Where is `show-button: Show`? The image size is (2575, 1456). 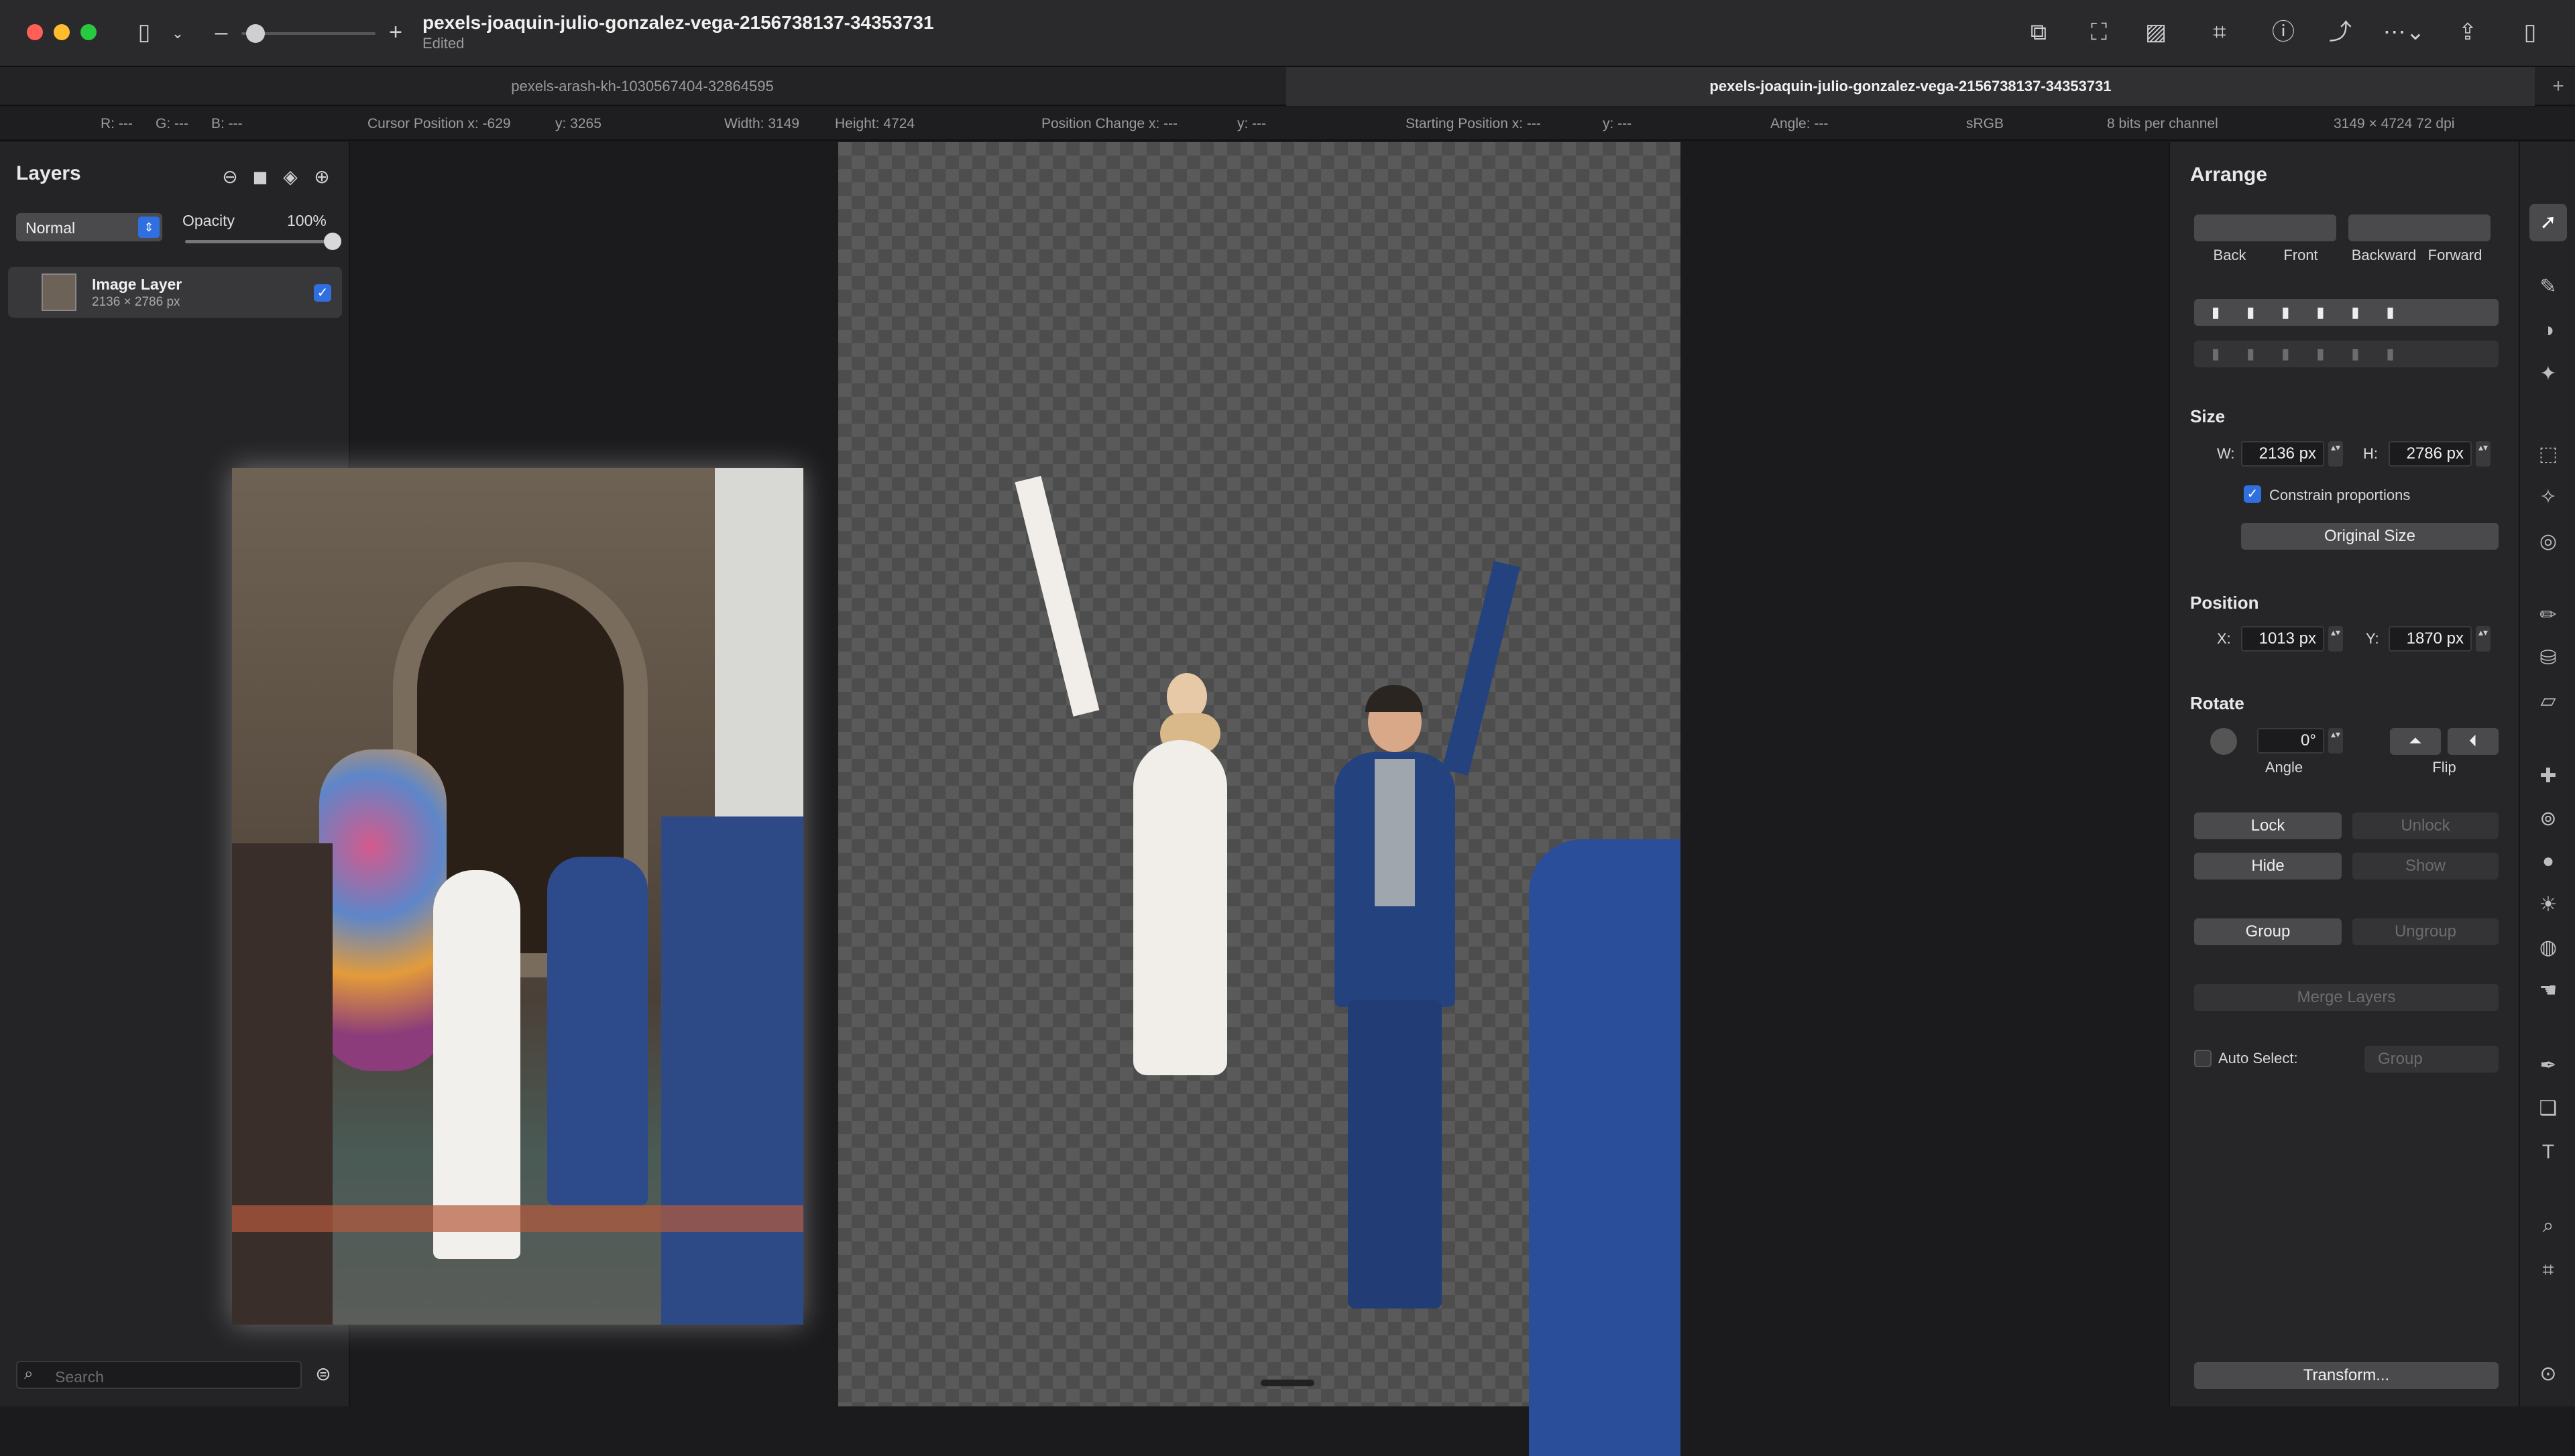 show-button: Show is located at coordinates (2425, 866).